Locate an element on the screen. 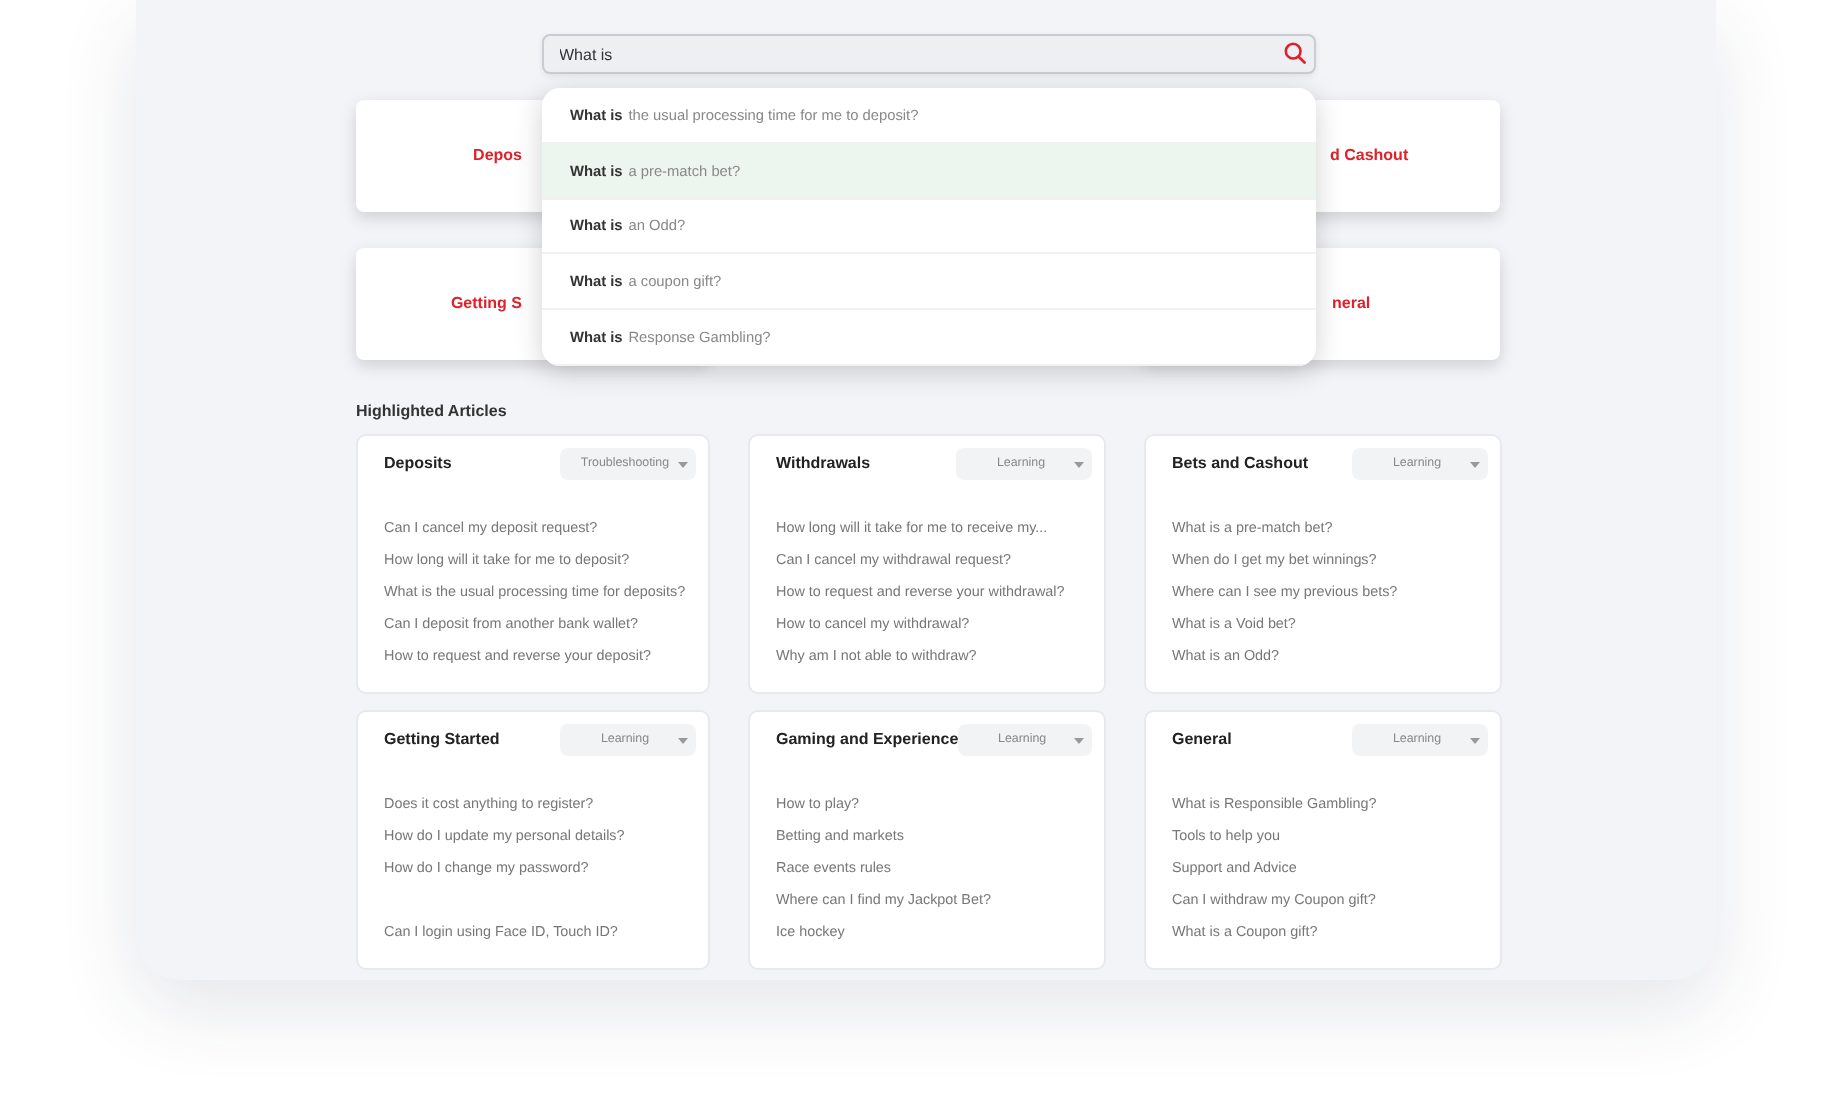  section-title: Highlighted Articles is located at coordinates (432, 412).